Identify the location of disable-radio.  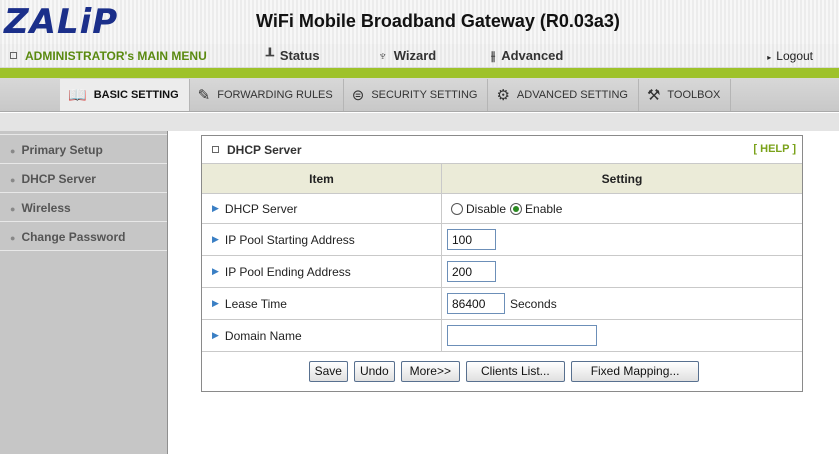
(457, 208).